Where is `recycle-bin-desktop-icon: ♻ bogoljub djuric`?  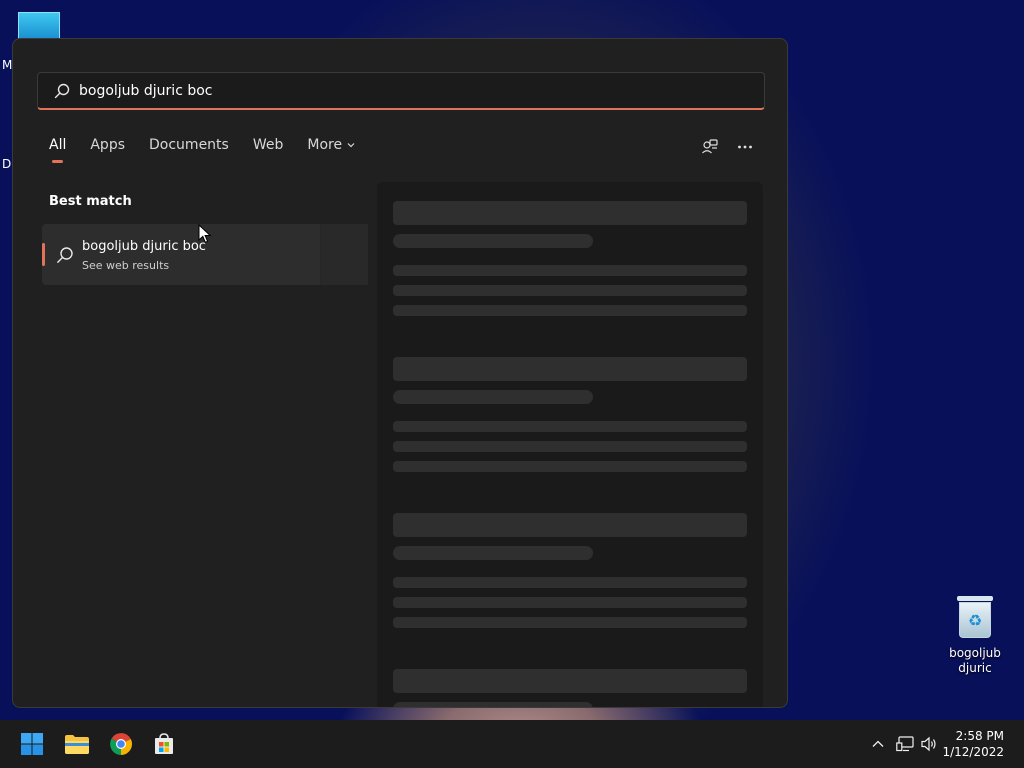
recycle-bin-desktop-icon: ♻ bogoljub djuric is located at coordinates (975, 636).